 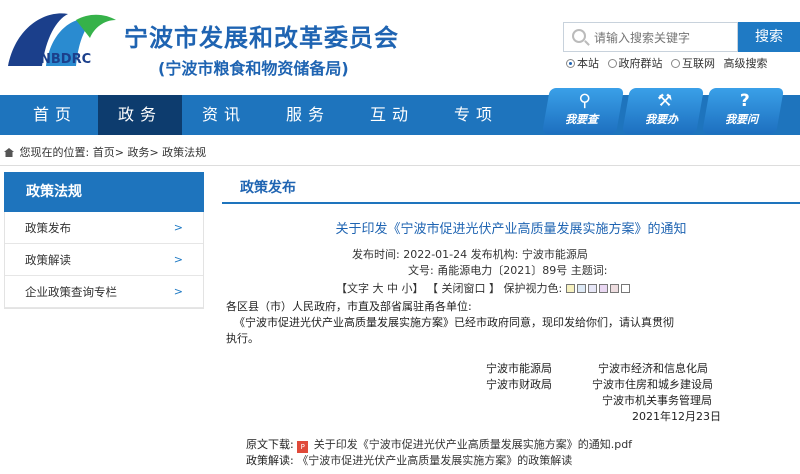 I want to click on tools-icon: ⚒, so click(x=665, y=101).